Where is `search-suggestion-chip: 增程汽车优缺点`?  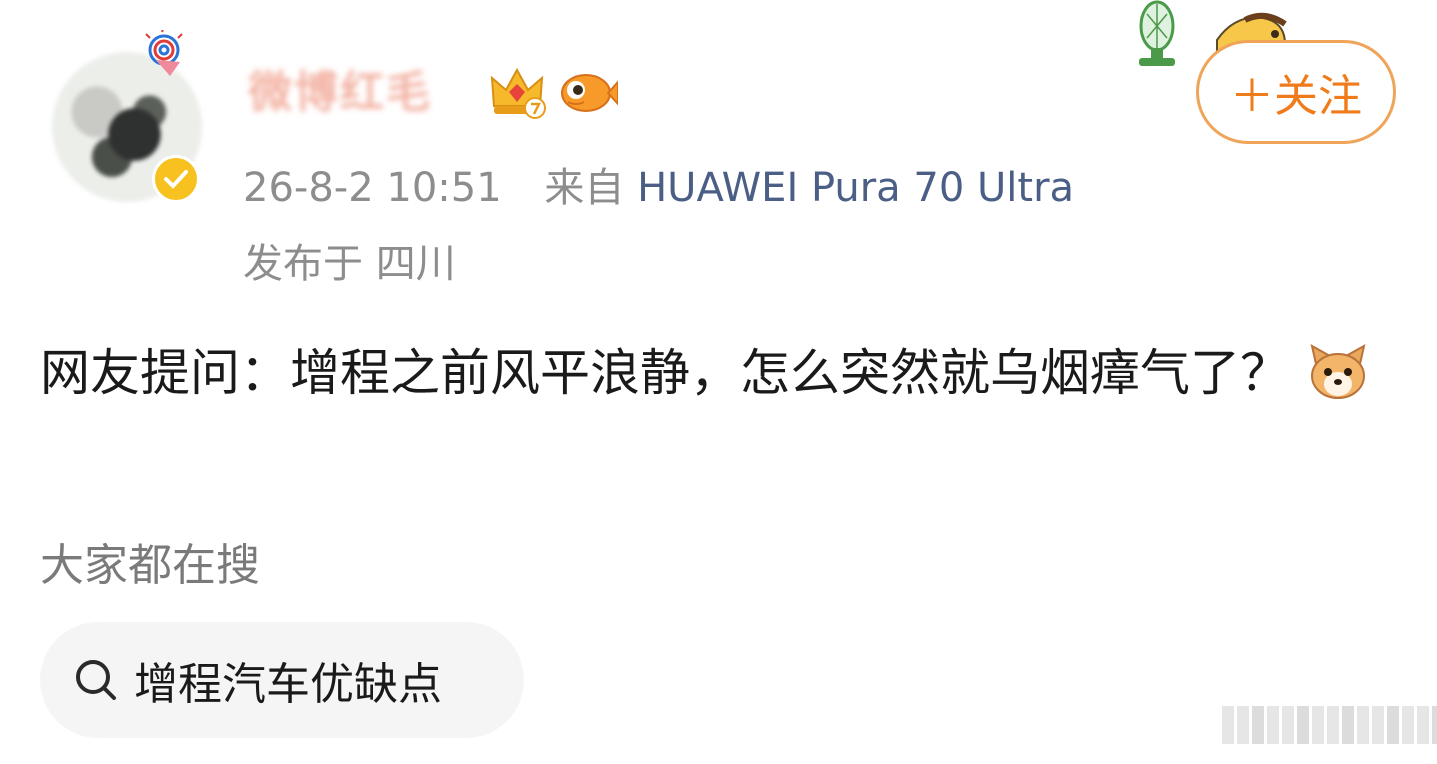 search-suggestion-chip: 增程汽车优缺点 is located at coordinates (282, 680).